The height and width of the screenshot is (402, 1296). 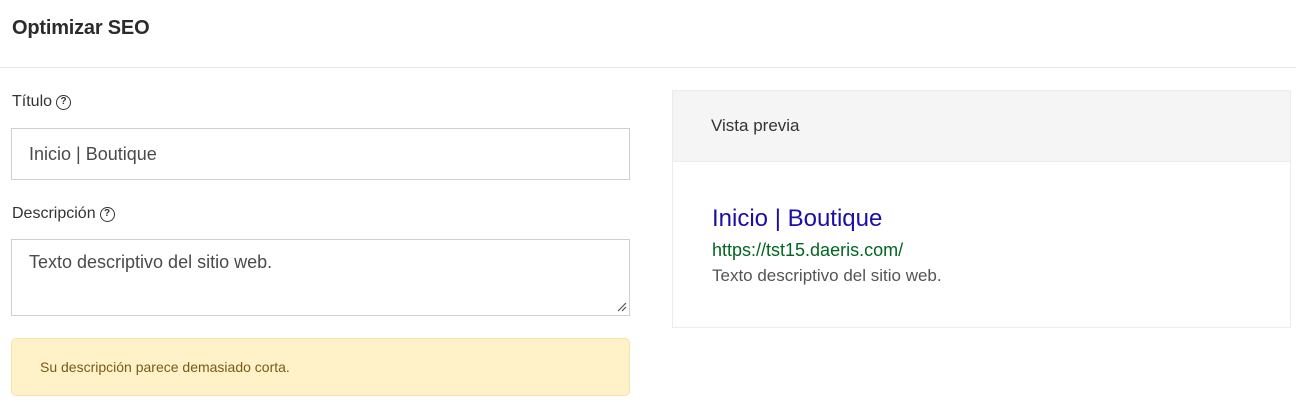 I want to click on description-label-row: Descripción ?, so click(x=63, y=214).